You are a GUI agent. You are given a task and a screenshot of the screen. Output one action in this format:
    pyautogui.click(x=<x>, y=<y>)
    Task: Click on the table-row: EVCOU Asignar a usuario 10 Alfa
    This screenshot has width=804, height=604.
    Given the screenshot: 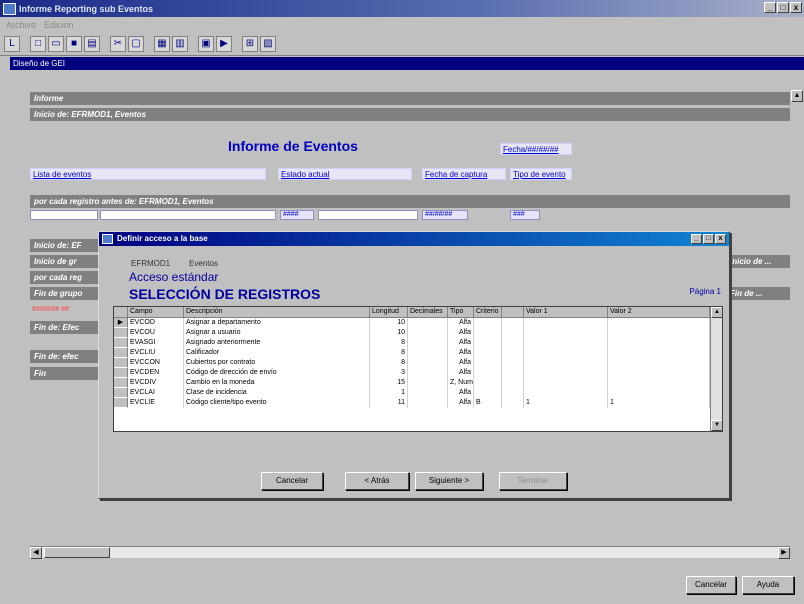 What is the action you would take?
    pyautogui.click(x=412, y=333)
    